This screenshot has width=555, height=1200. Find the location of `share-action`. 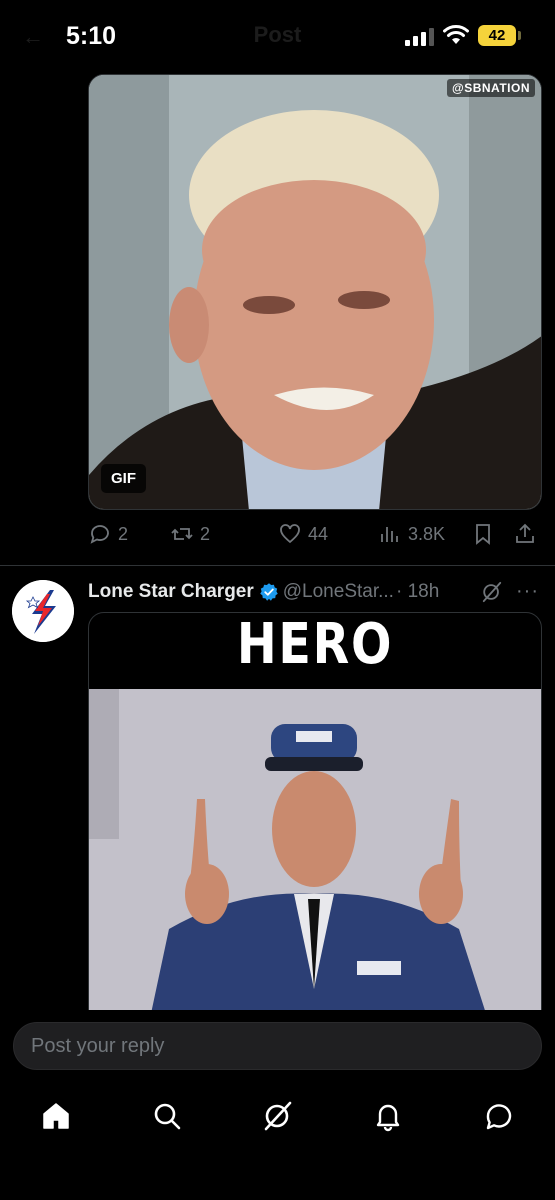

share-action is located at coordinates (525, 534).